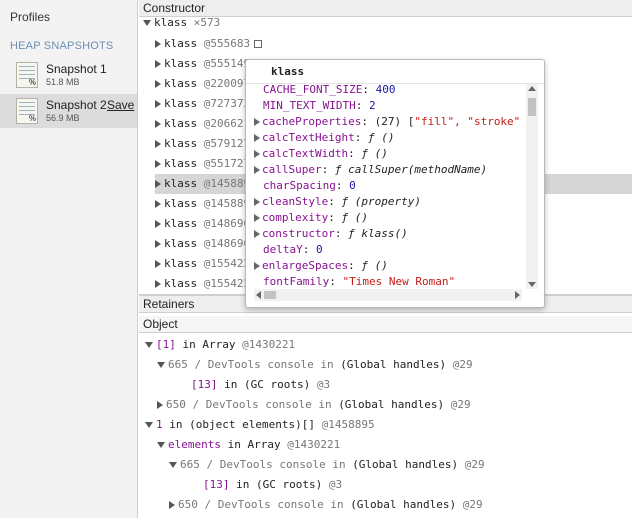  I want to click on popover-horizontal-scrollbar, so click(388, 295).